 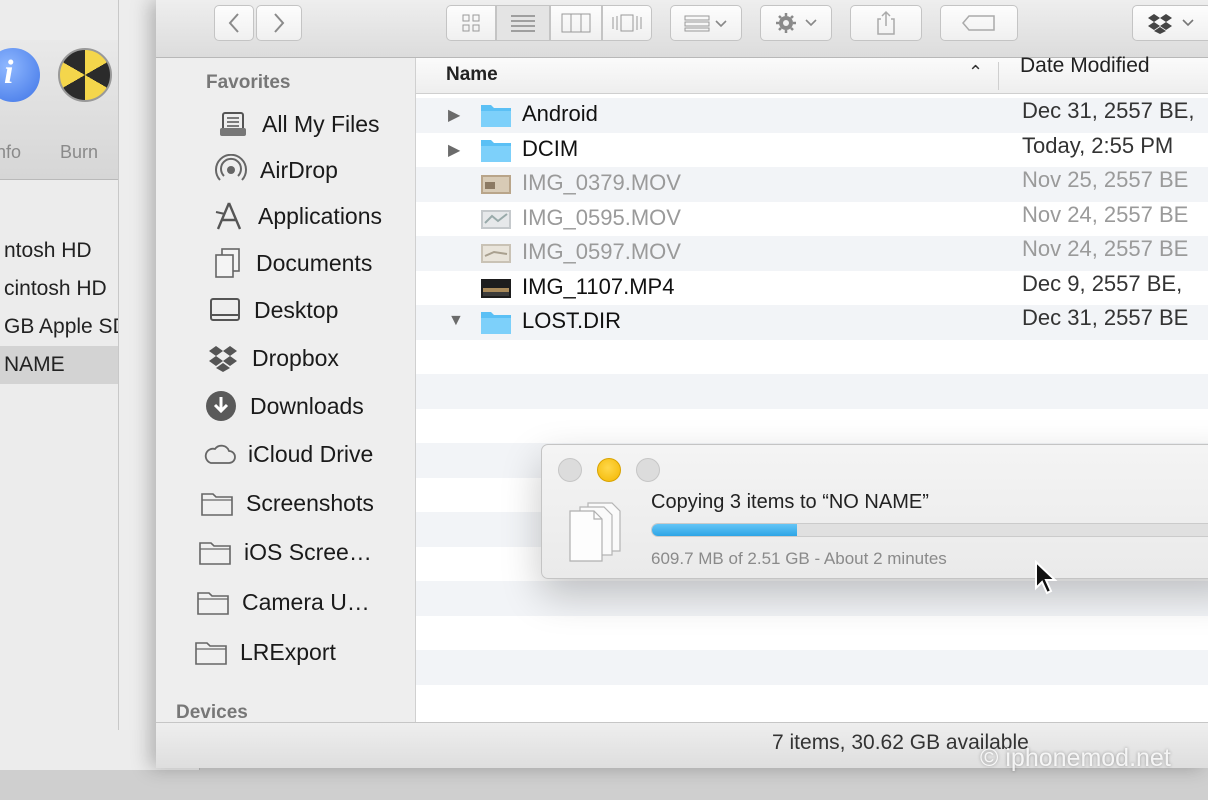 What do you see at coordinates (320, 215) in the screenshot?
I see `sidebar-item-label: Applications` at bounding box center [320, 215].